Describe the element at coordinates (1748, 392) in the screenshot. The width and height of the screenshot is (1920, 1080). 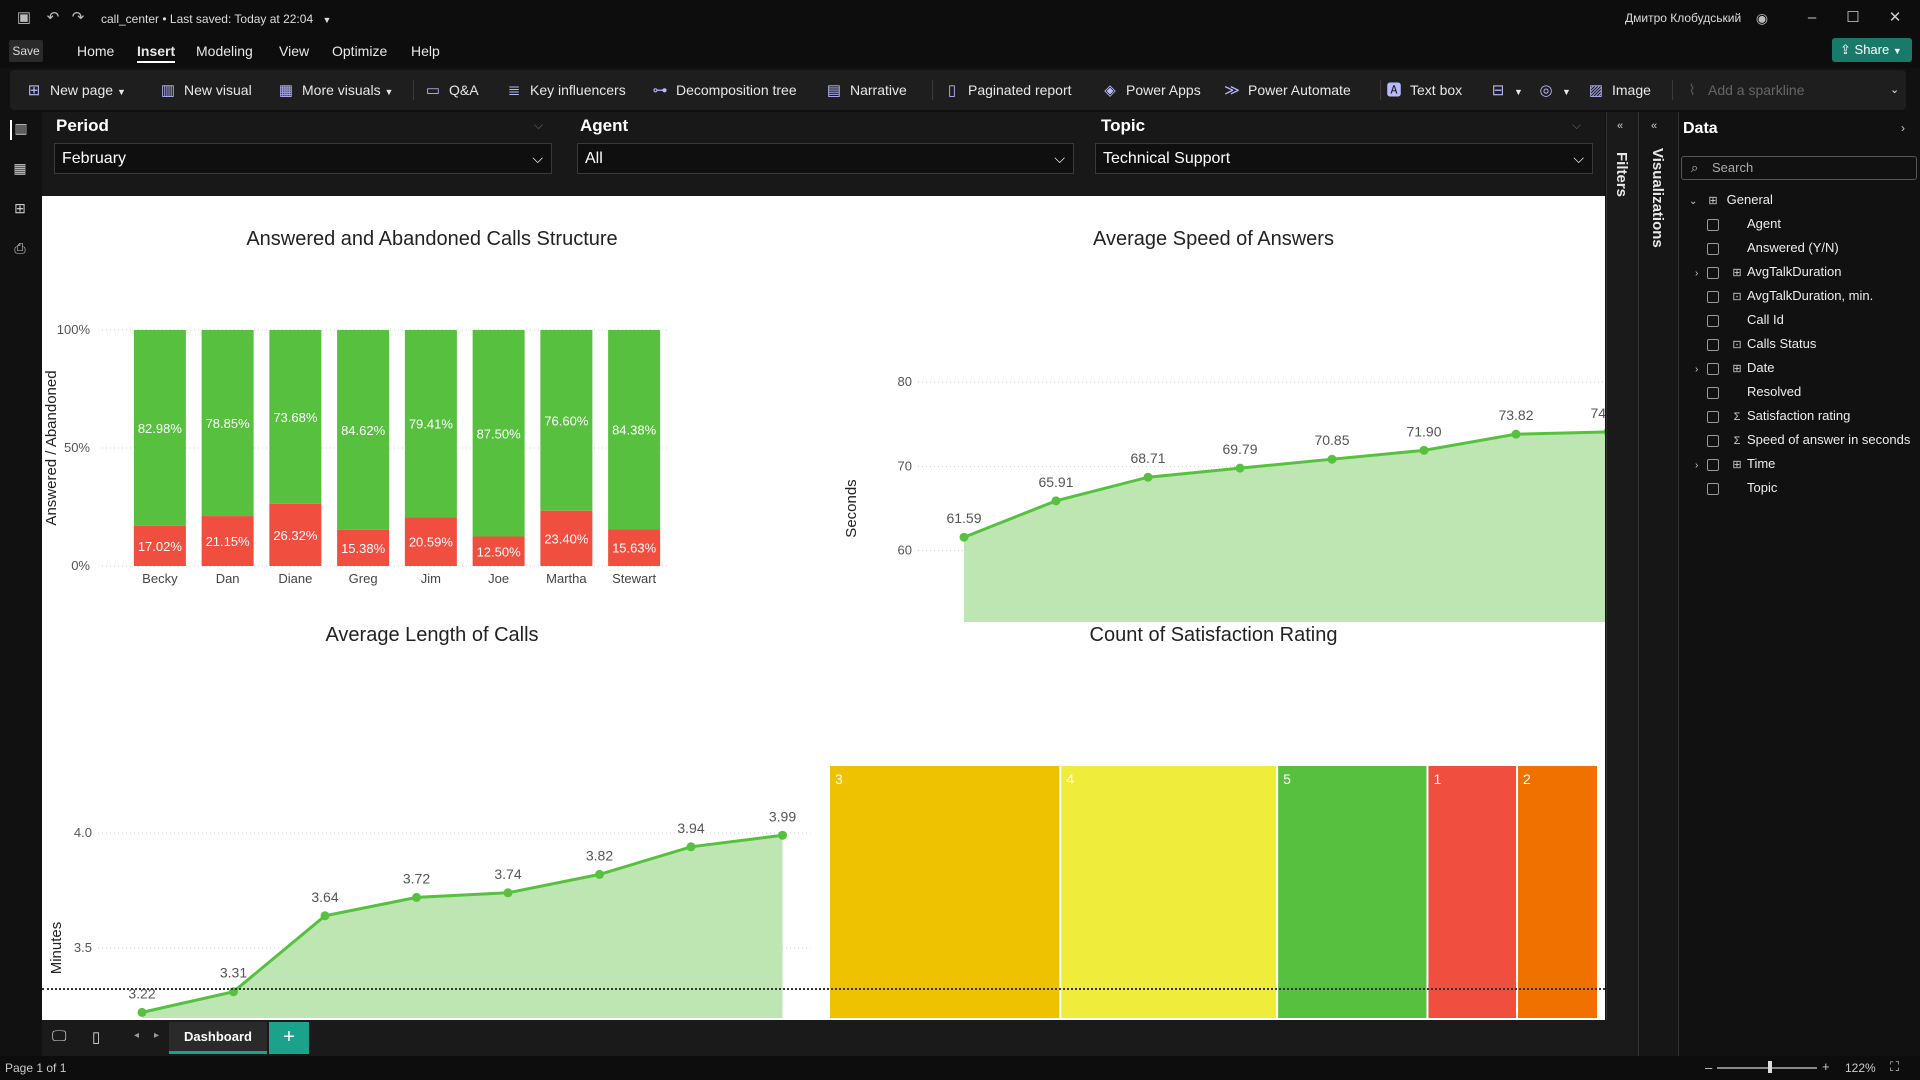
I see `field-item: Resolved` at that location.